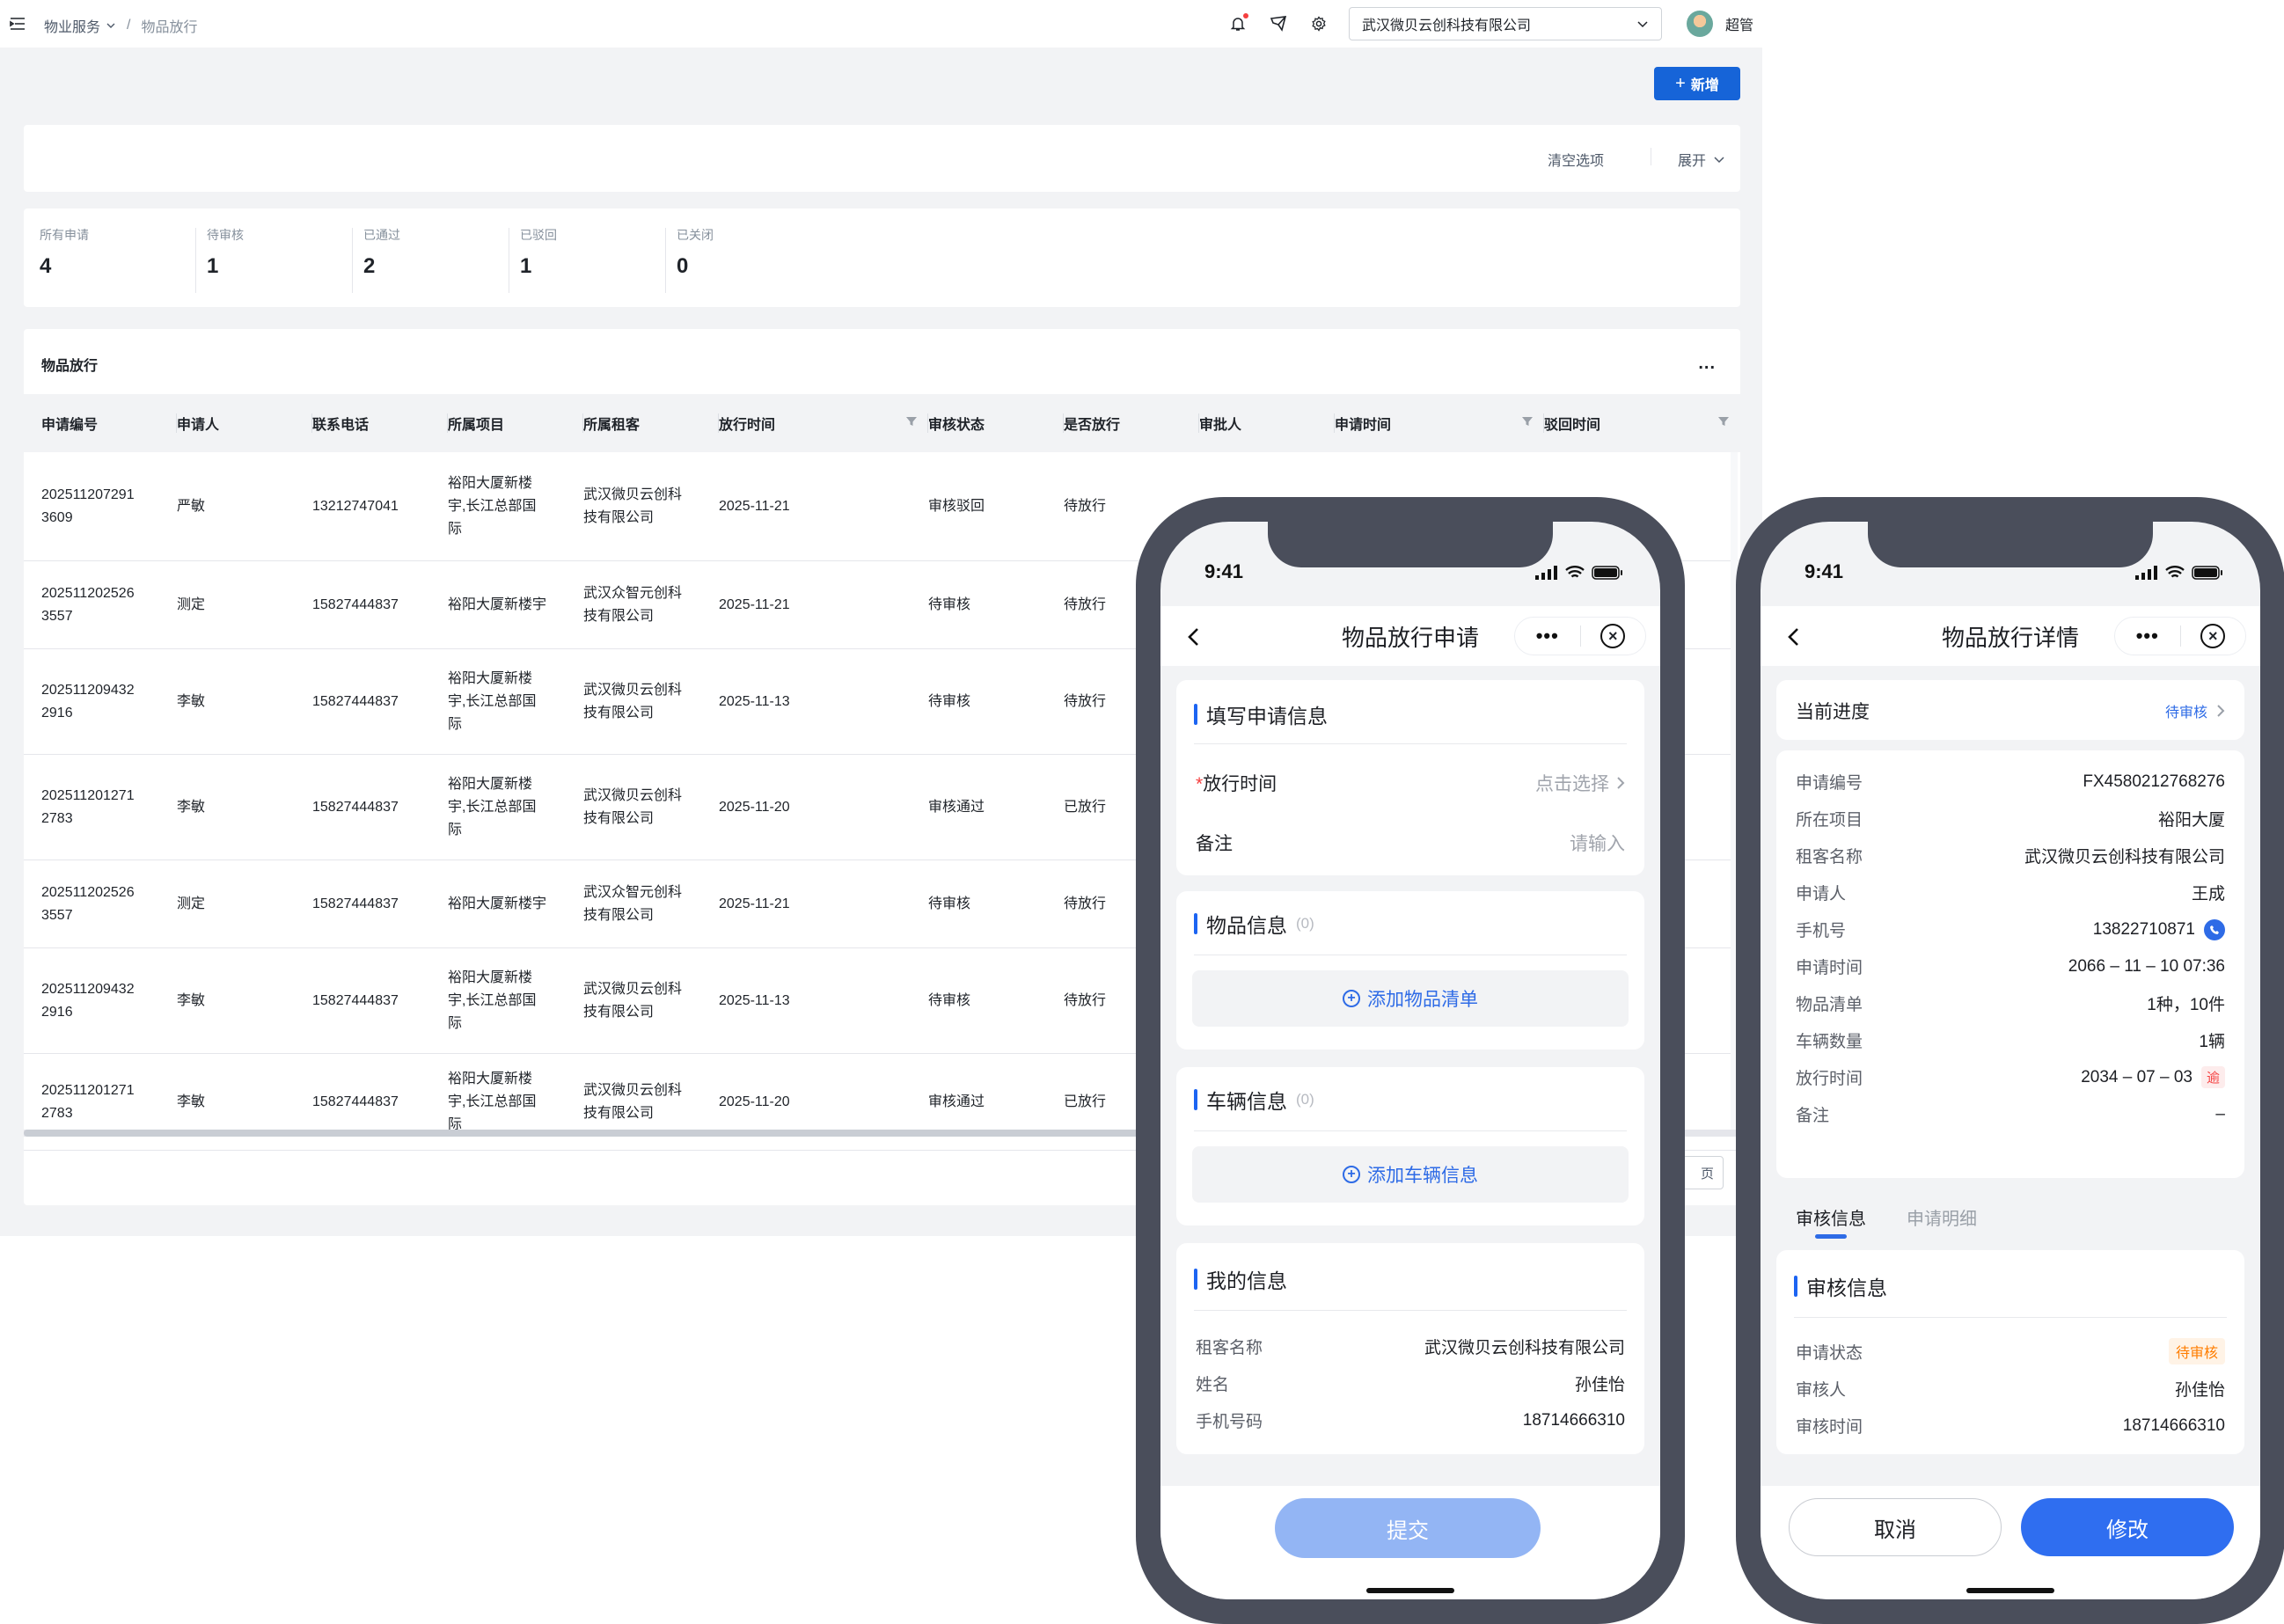  I want to click on stat-approved: 已通过 2, so click(431, 259).